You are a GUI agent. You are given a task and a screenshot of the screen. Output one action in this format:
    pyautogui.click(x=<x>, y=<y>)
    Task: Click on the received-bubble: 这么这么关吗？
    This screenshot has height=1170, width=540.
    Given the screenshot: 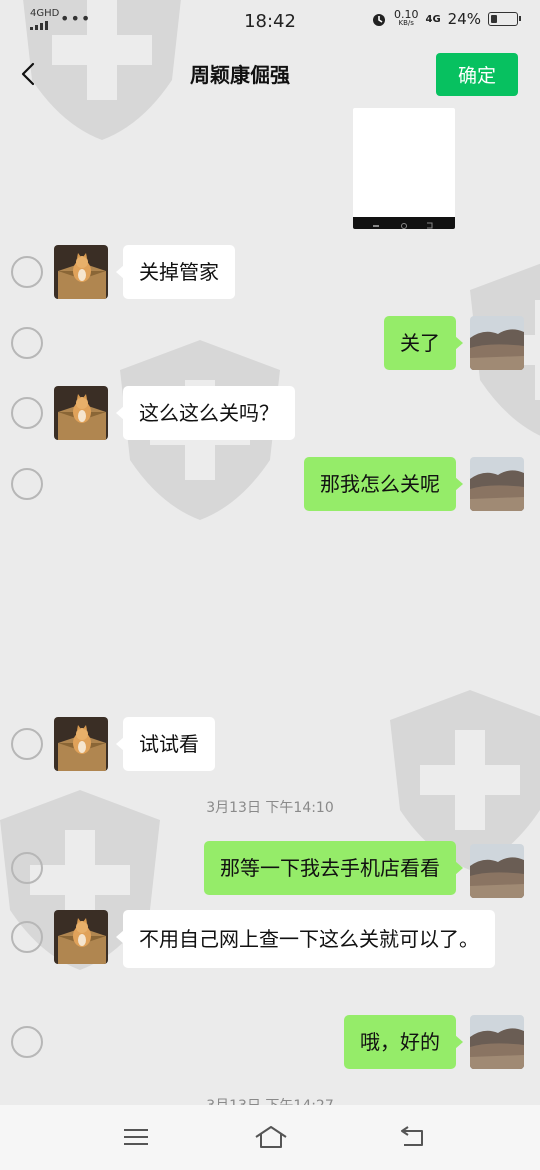 What is the action you would take?
    pyautogui.click(x=205, y=413)
    